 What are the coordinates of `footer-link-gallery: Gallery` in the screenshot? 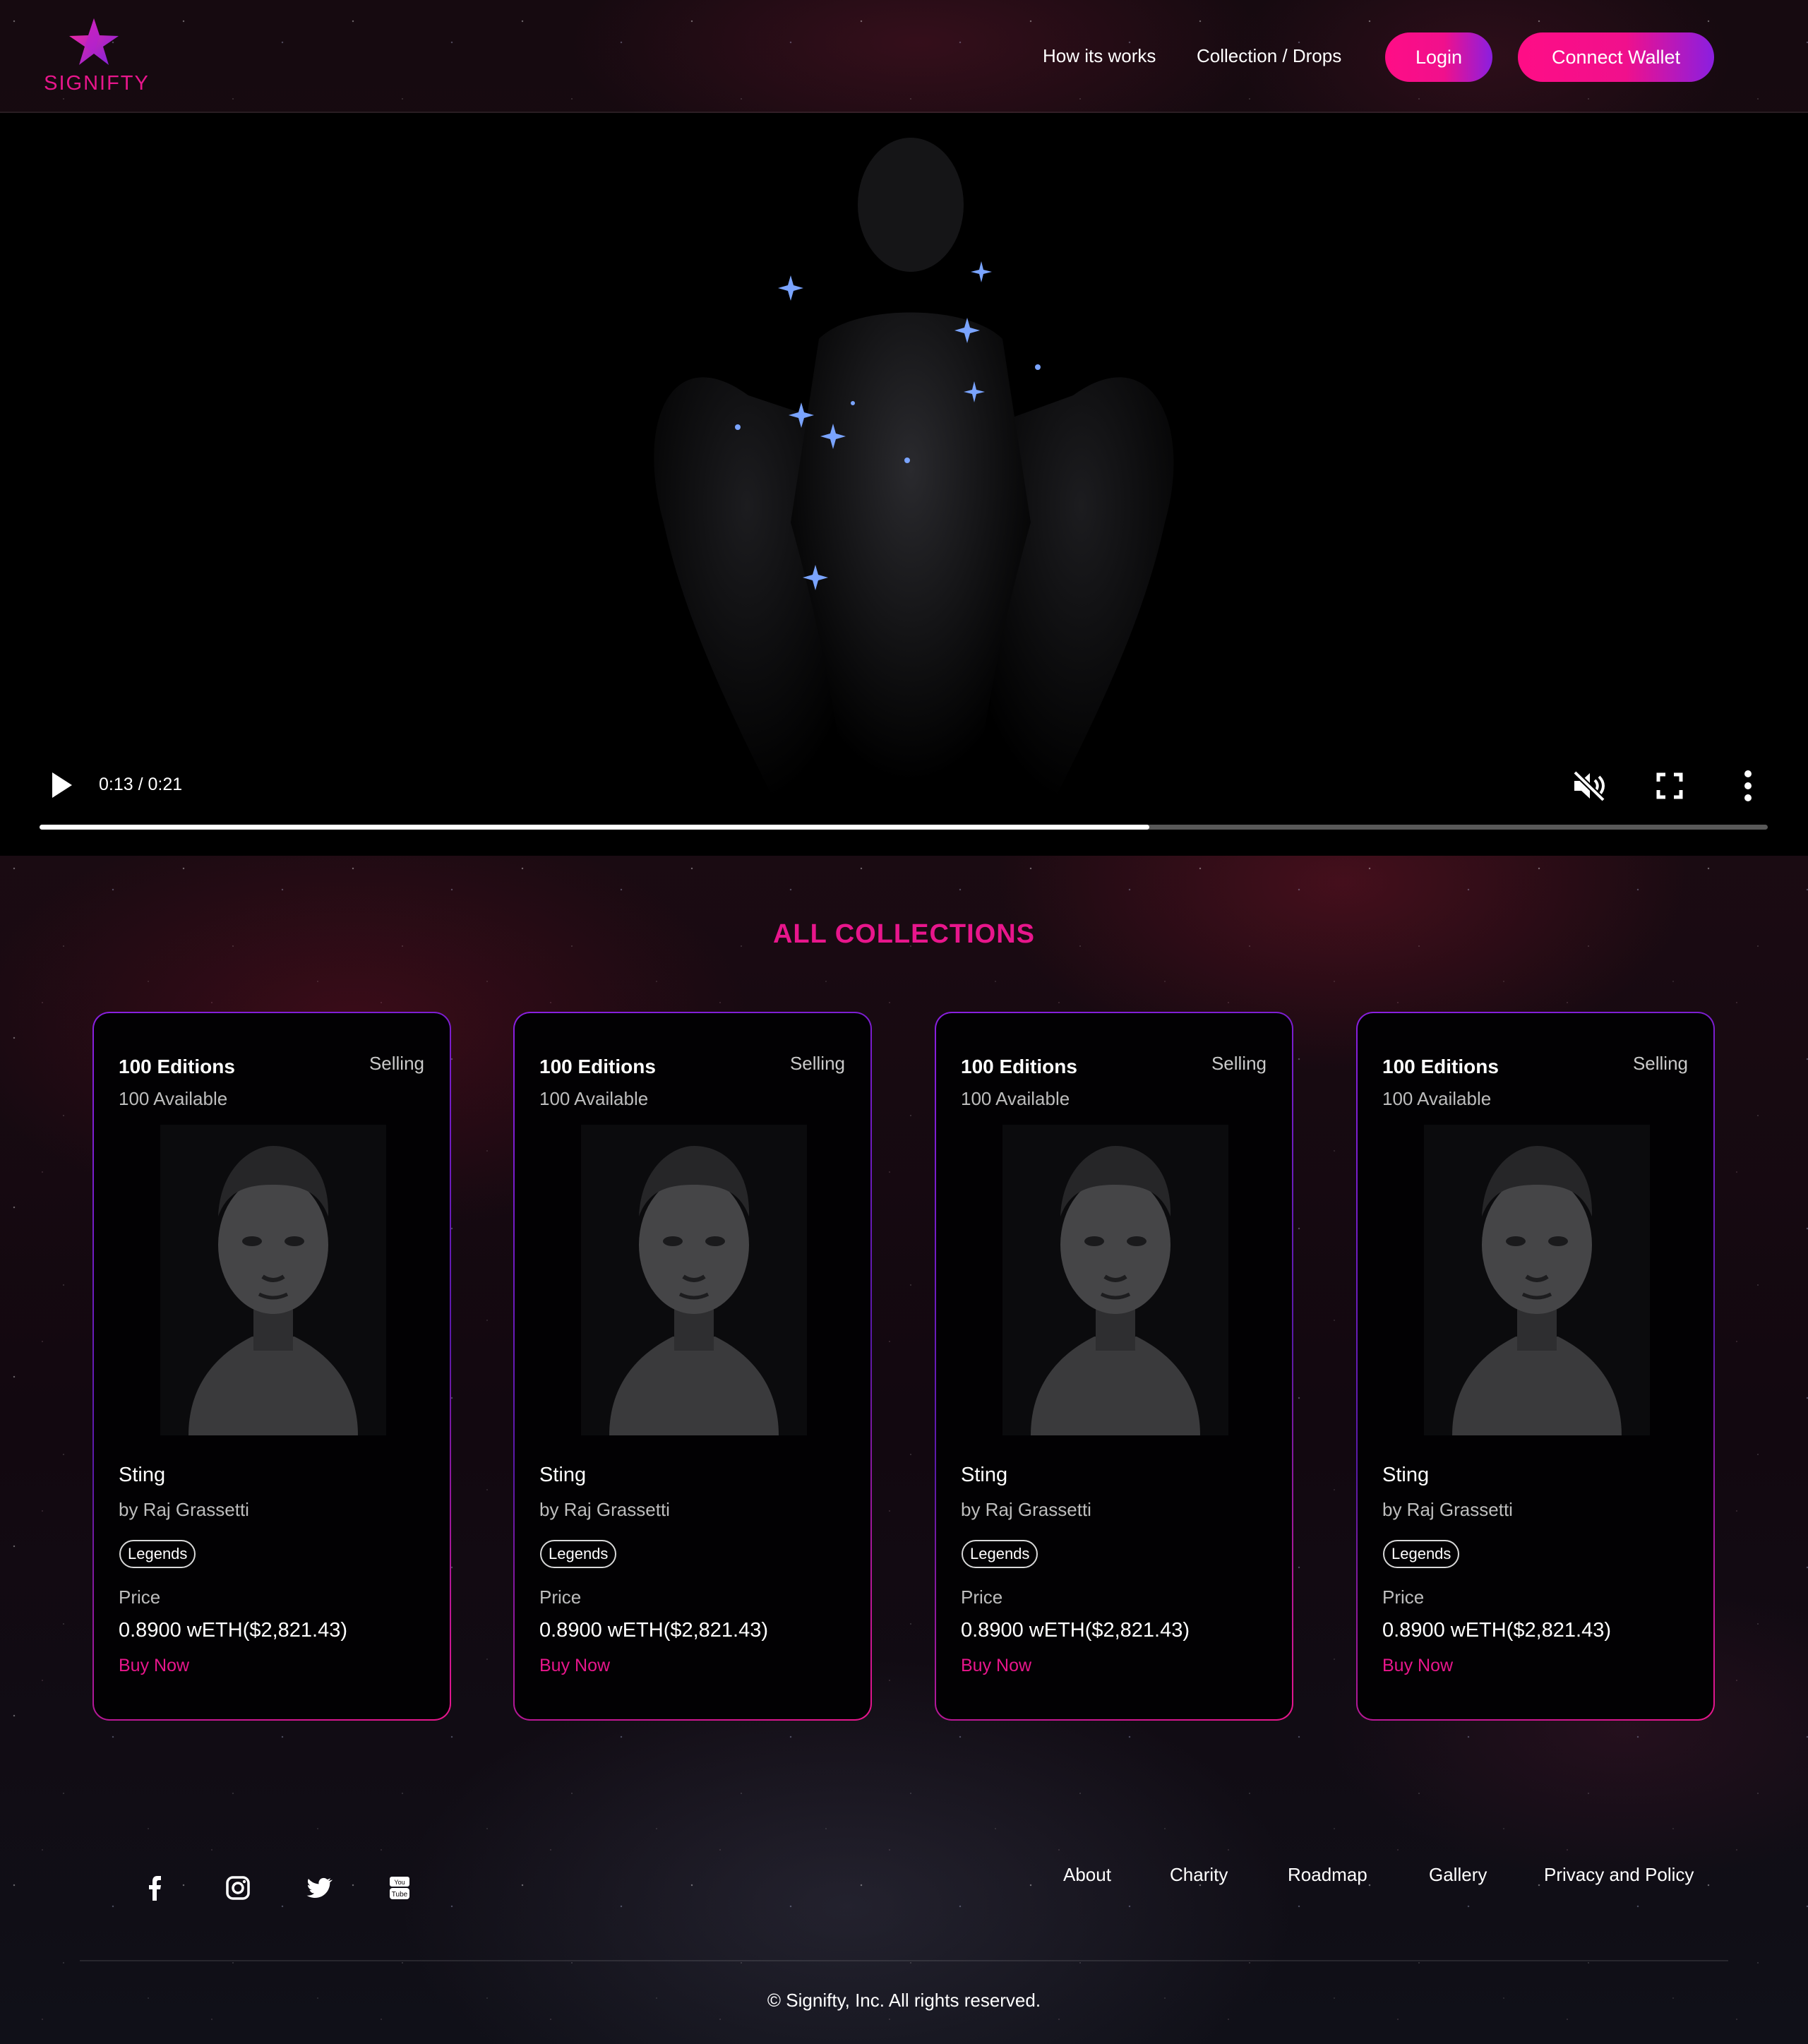 It's located at (1458, 1875).